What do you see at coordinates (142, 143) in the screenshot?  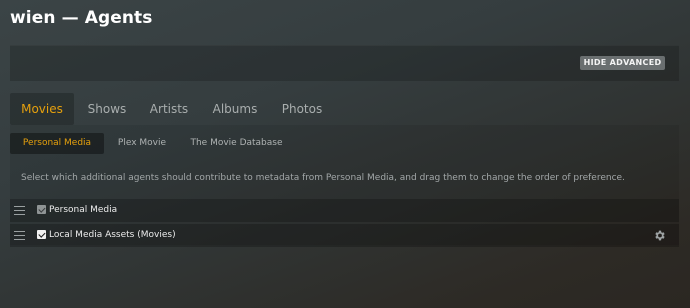 I see `tab-plex-movie: Plex Movie` at bounding box center [142, 143].